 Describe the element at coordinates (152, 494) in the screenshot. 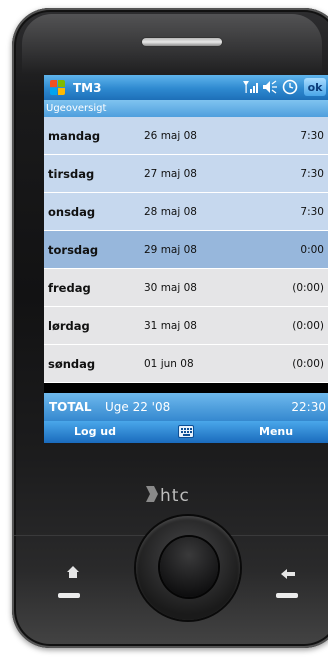

I see `htc-logo-icon` at that location.